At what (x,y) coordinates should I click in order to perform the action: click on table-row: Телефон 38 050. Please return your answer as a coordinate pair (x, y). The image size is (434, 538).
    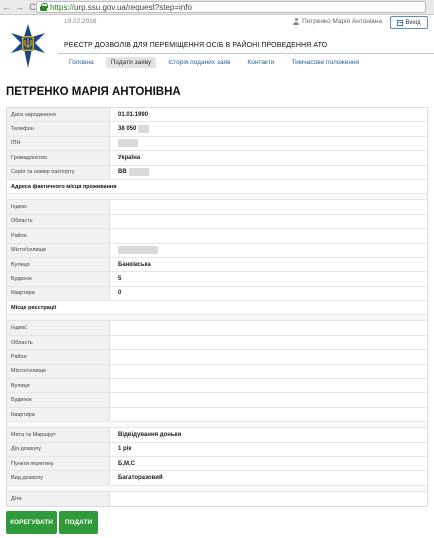
    Looking at the image, I should click on (217, 129).